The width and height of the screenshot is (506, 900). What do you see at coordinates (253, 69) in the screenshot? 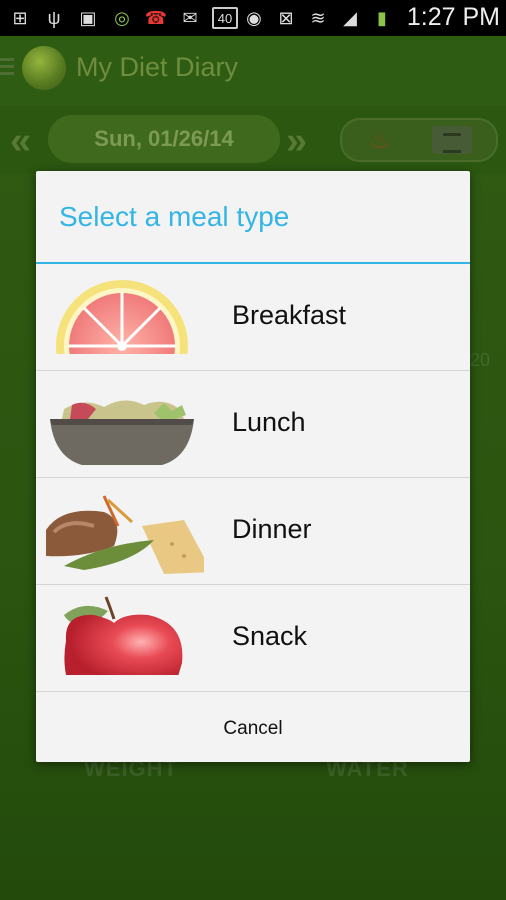
I see `action-bar: My Diet Diary` at bounding box center [253, 69].